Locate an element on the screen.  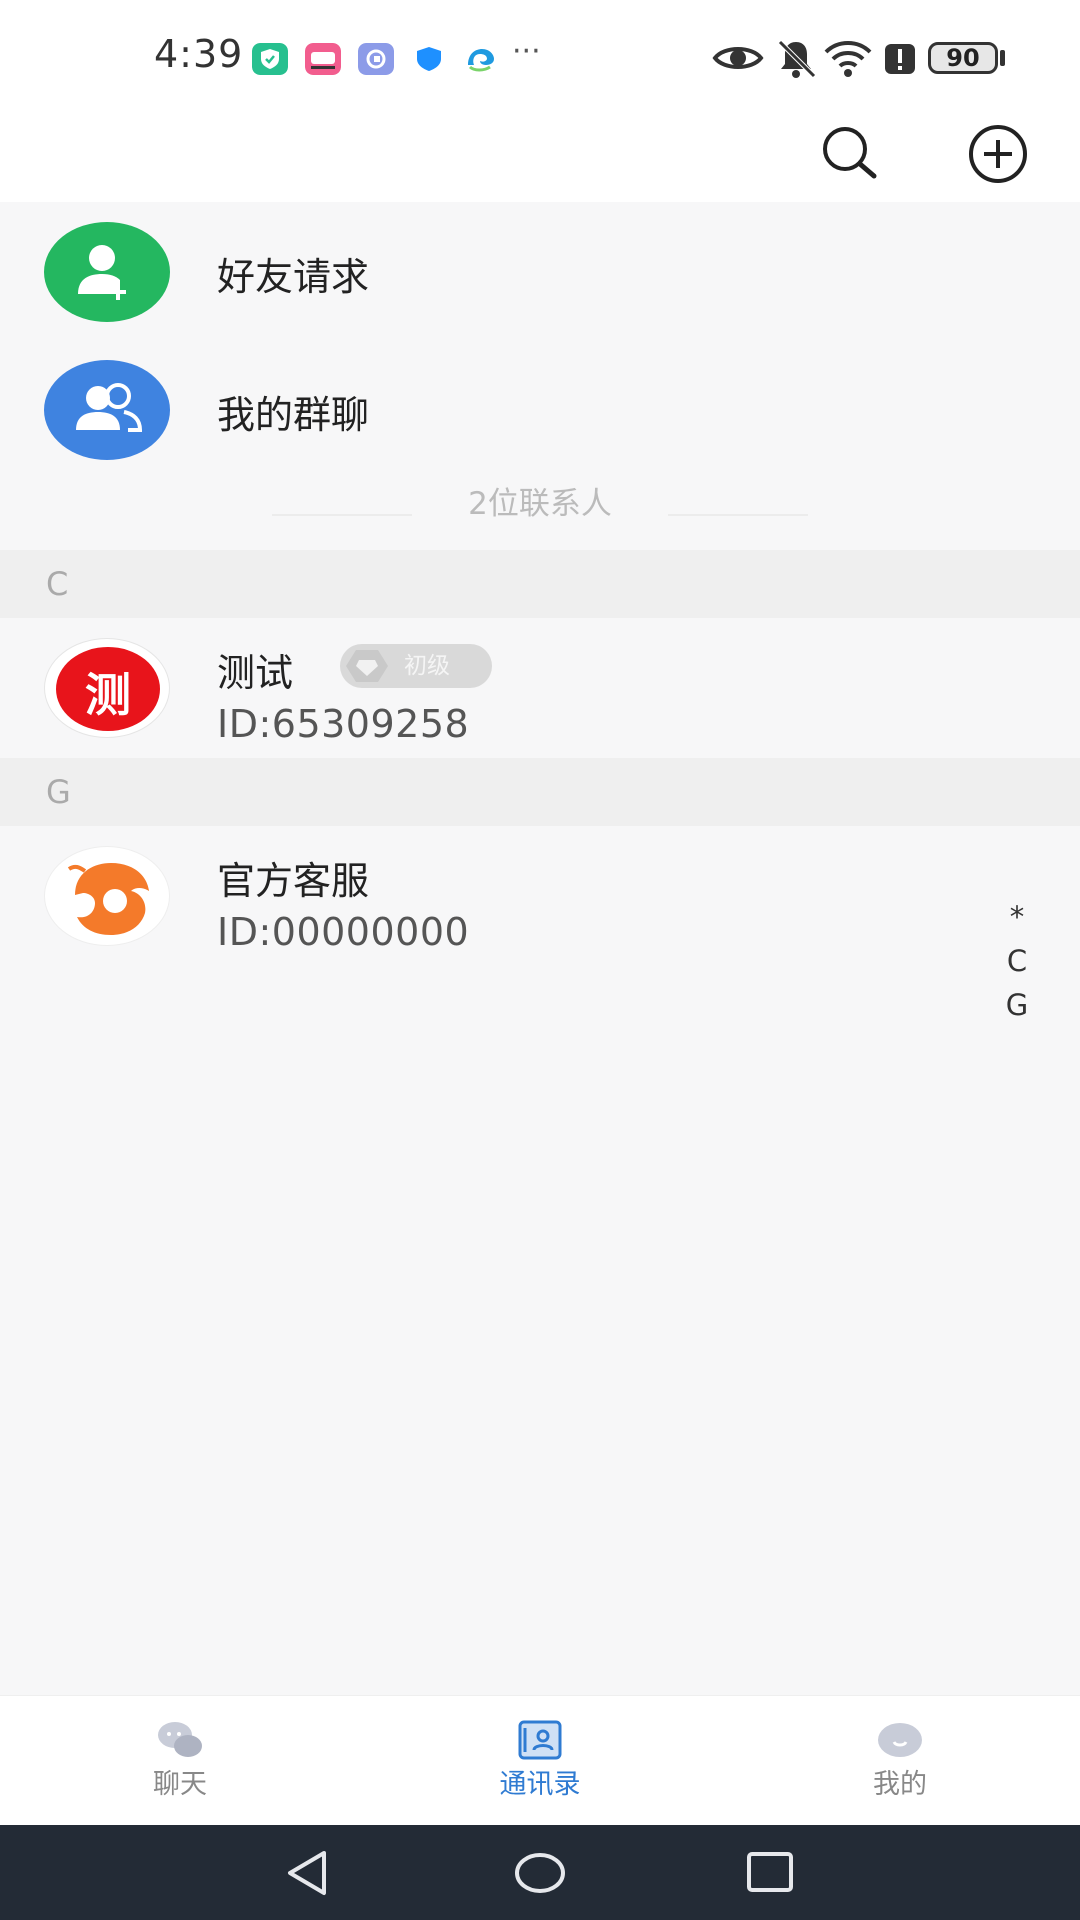
bottom-nav: 聊天 通讯录 我的 is located at coordinates (540, 1760).